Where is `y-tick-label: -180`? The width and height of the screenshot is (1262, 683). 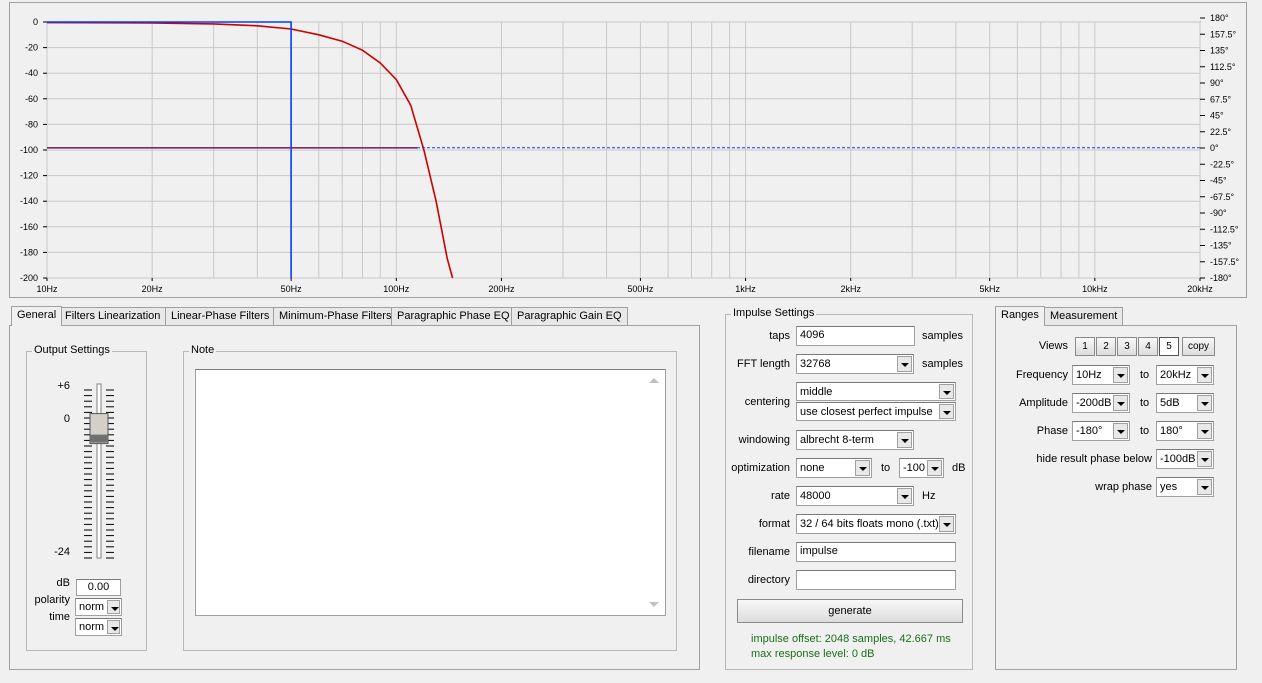
y-tick-label: -180 is located at coordinates (29, 252).